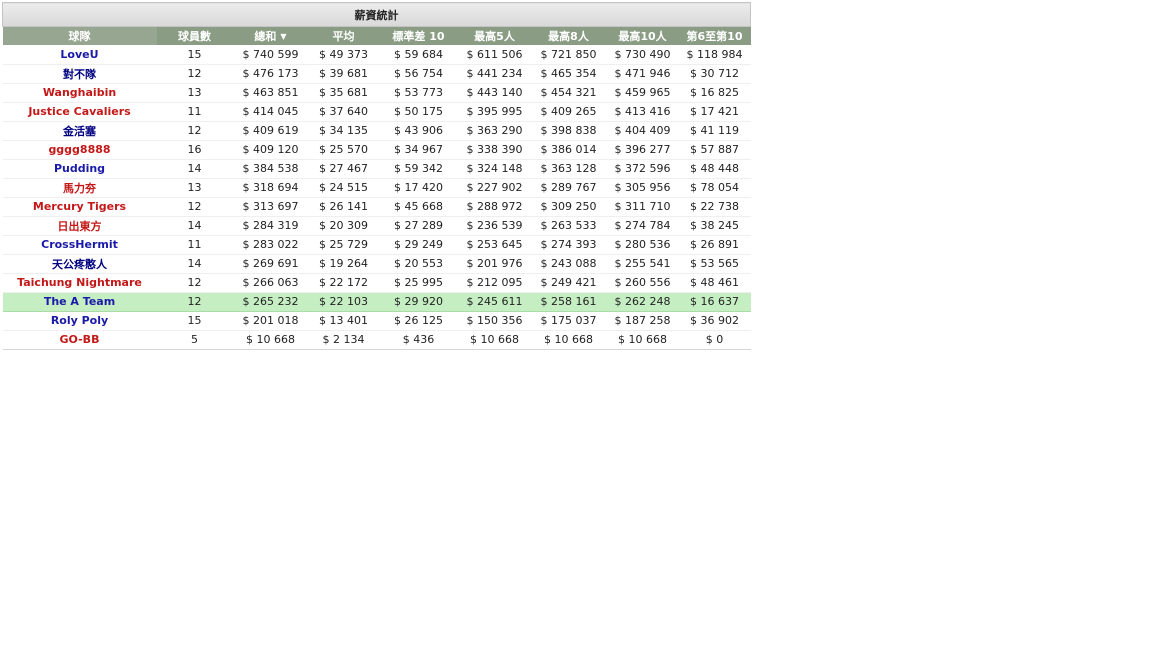  I want to click on column-header-label: 總和, so click(265, 36).